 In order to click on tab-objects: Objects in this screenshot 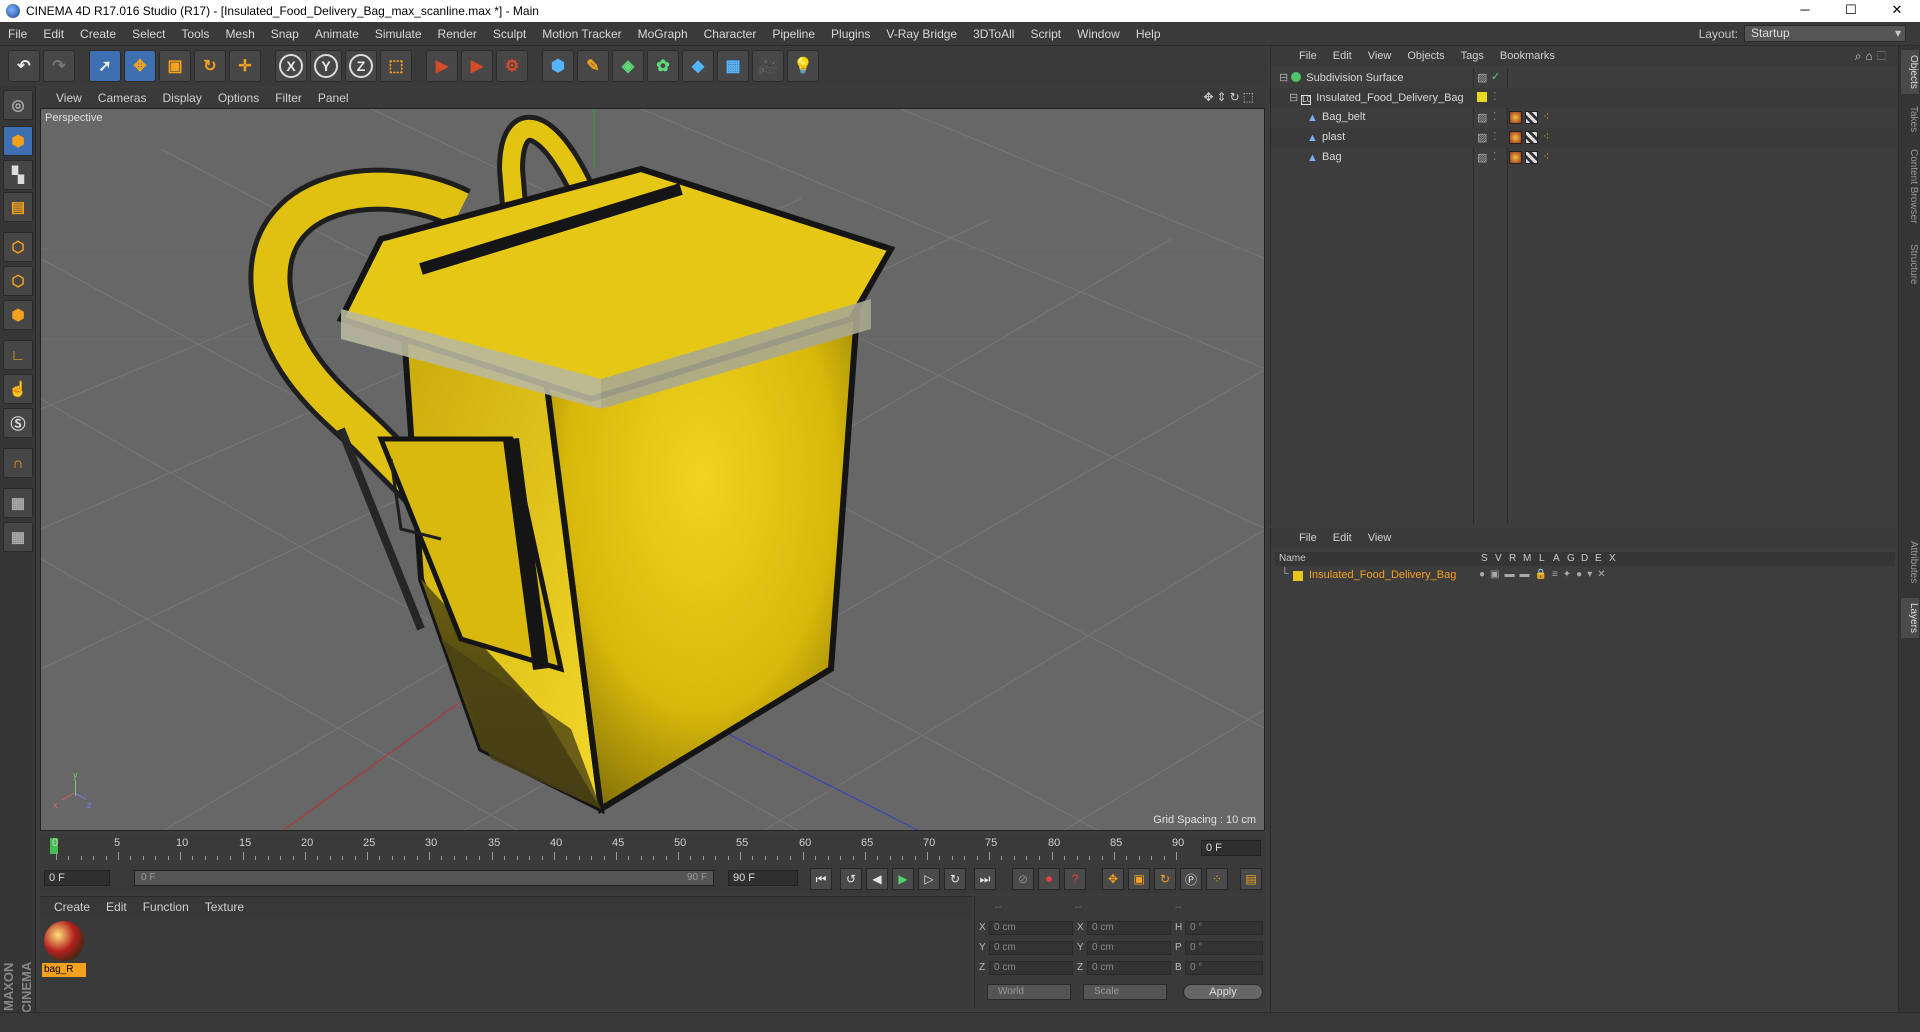, I will do `click(1910, 72)`.